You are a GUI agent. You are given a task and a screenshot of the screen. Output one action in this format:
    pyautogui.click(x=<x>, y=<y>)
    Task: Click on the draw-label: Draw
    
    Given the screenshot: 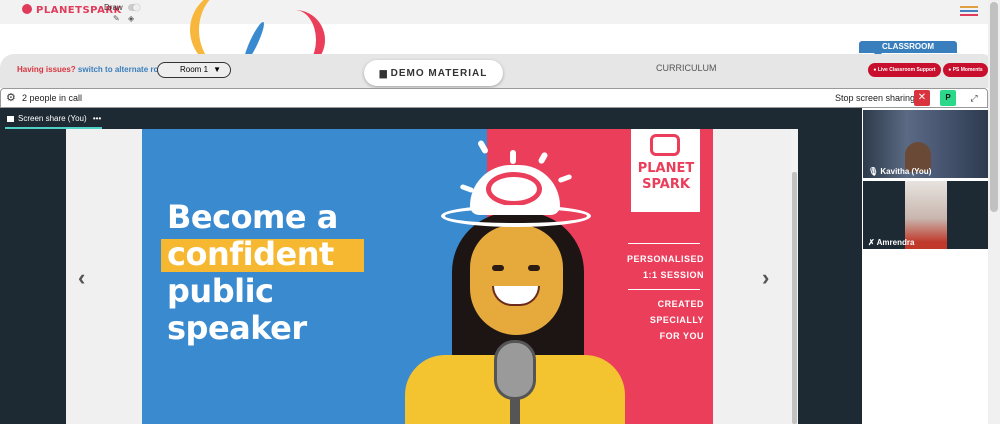 What is the action you would take?
    pyautogui.click(x=113, y=7)
    